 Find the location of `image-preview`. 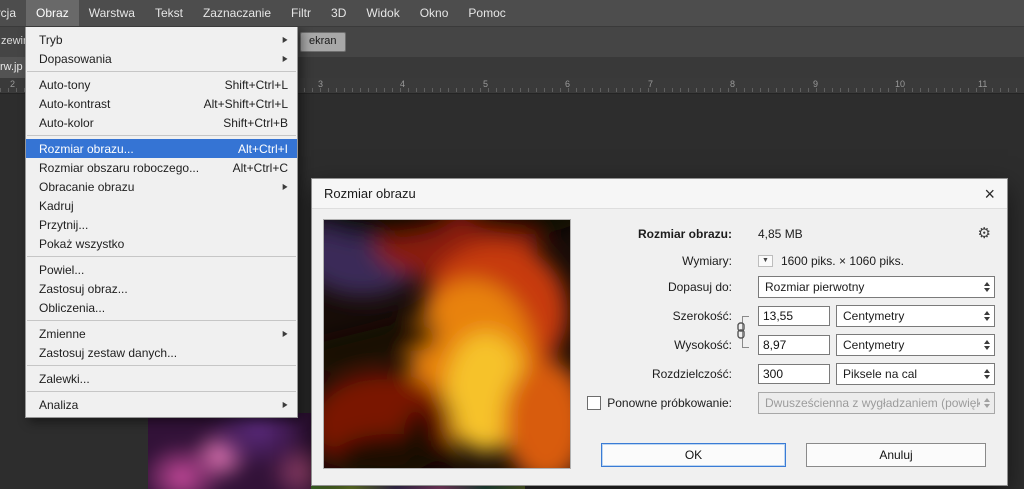

image-preview is located at coordinates (447, 344).